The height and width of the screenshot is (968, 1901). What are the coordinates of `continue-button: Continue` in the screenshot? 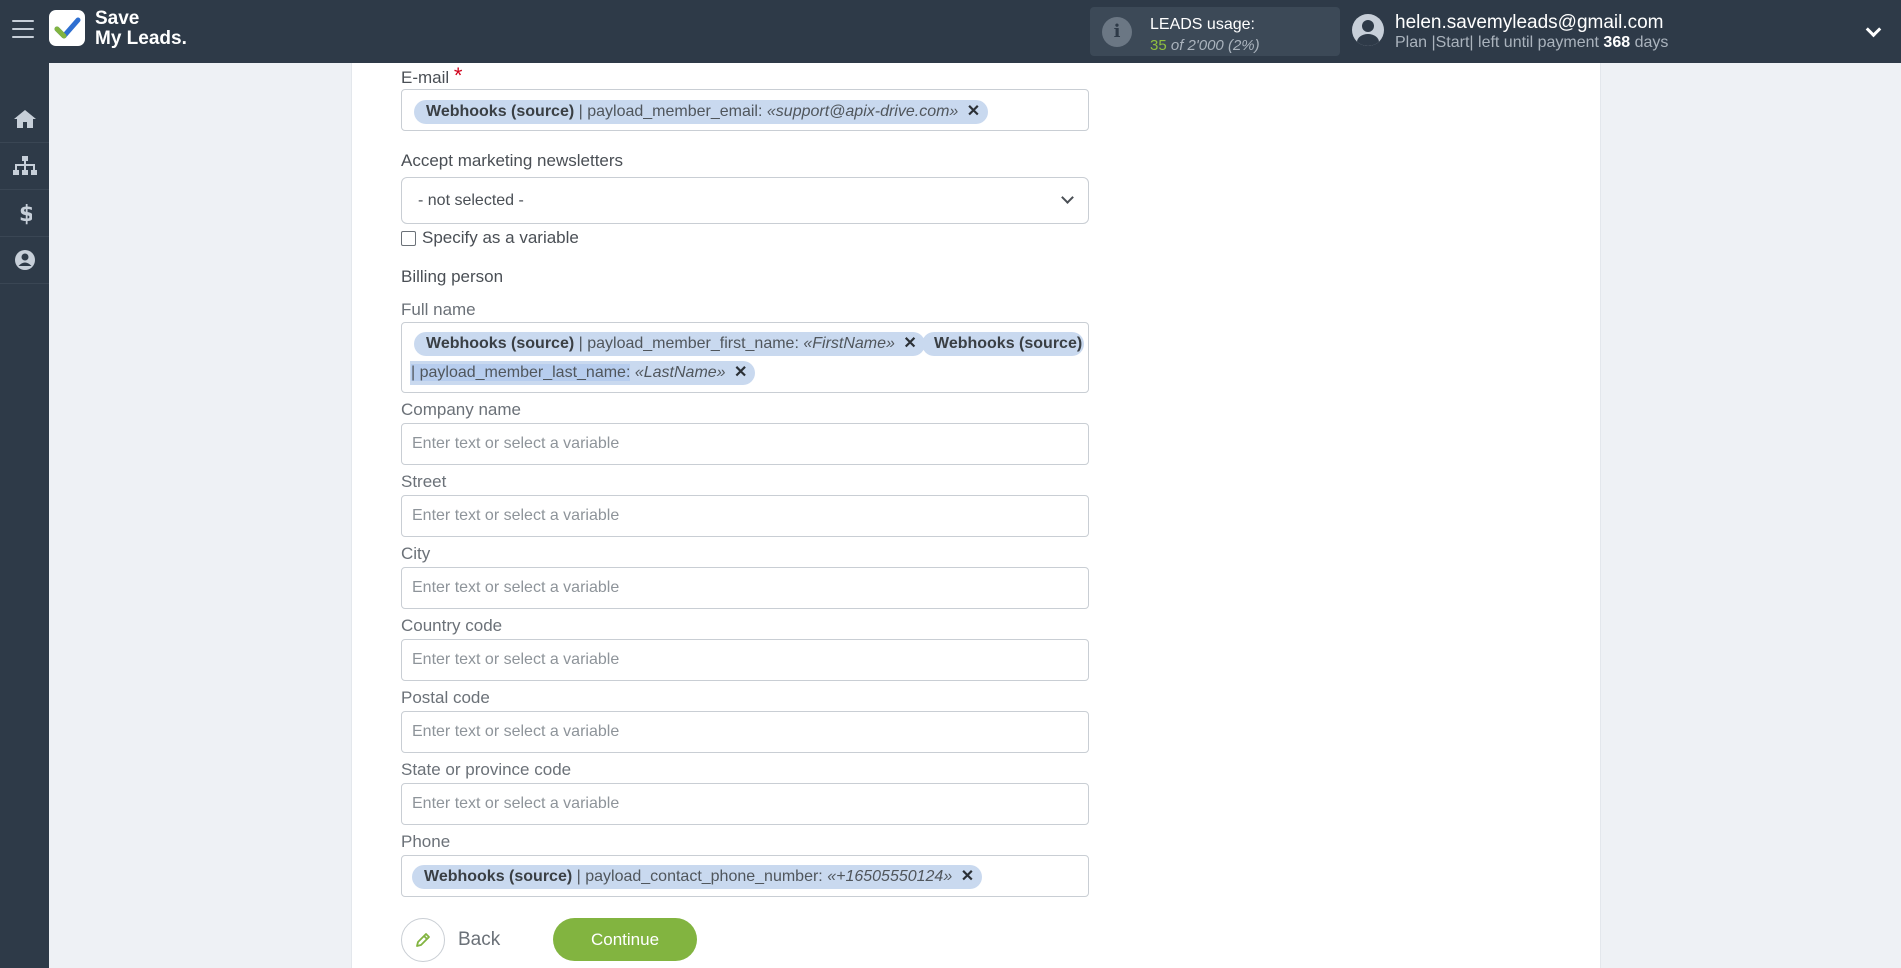 It's located at (625, 939).